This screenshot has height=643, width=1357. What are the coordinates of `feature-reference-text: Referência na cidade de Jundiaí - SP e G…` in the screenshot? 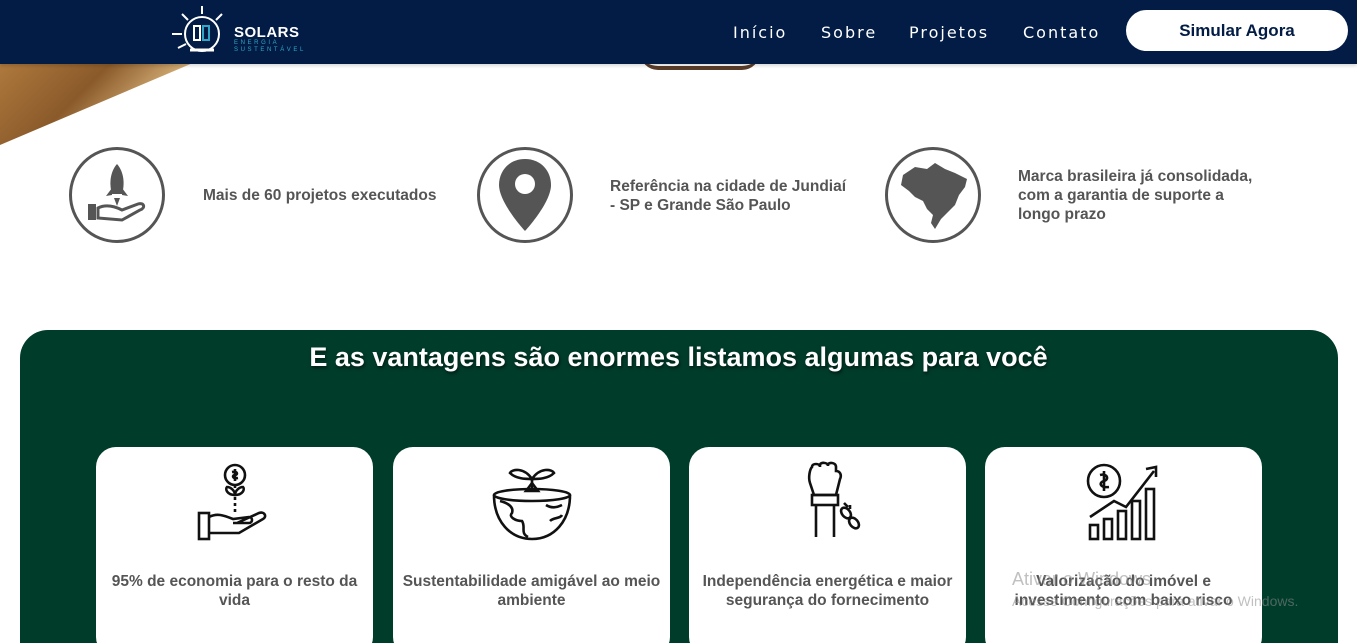 It's located at (728, 196).